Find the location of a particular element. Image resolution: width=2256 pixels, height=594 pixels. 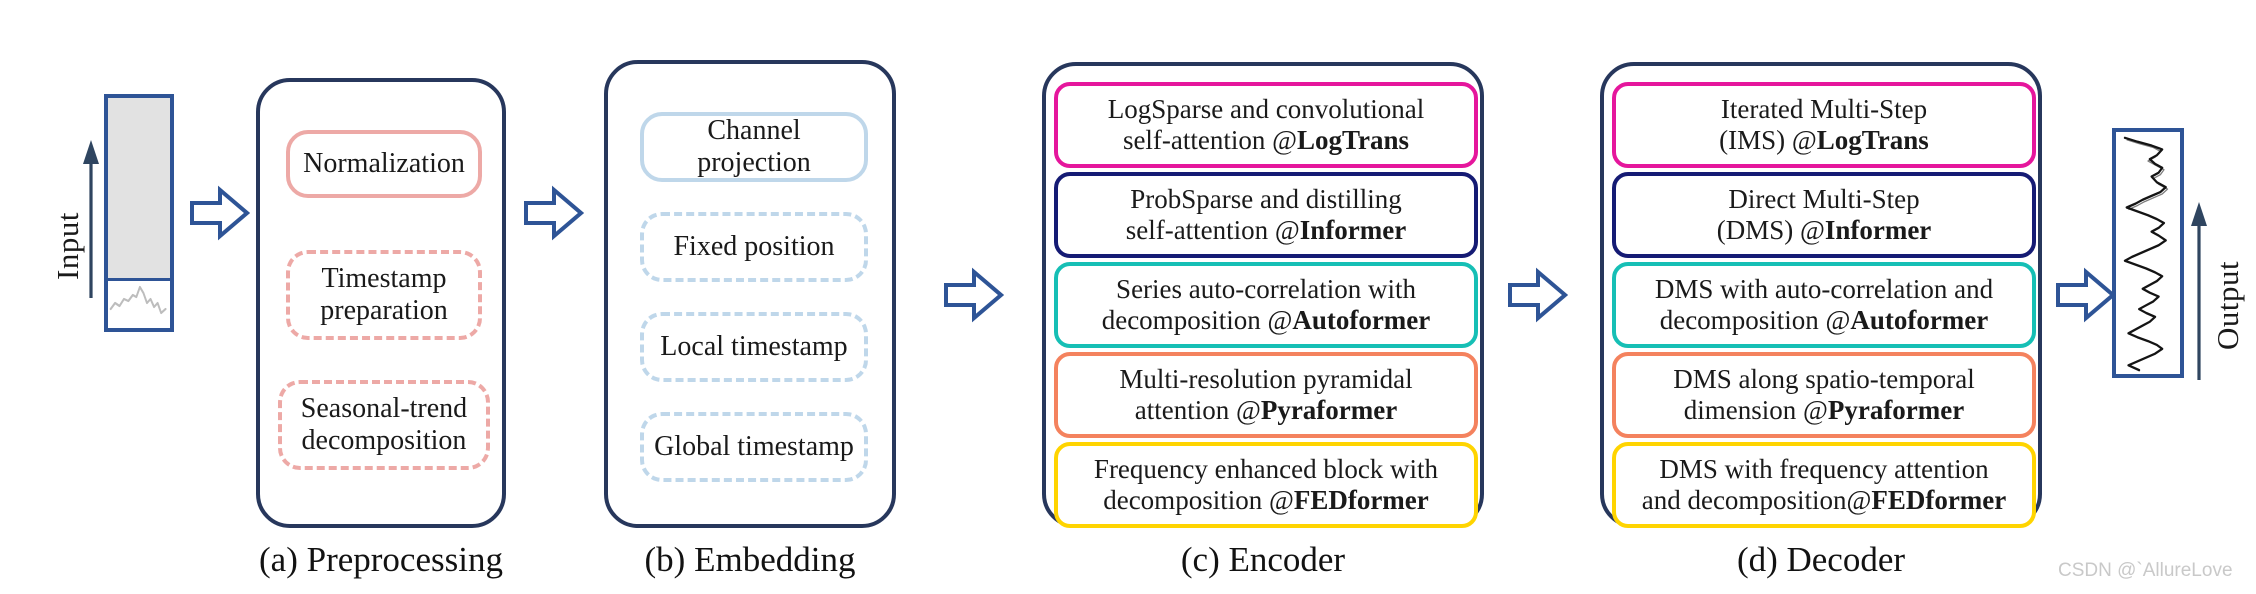

item-label-line1: ProbSparse and distilling is located at coordinates (1266, 198).